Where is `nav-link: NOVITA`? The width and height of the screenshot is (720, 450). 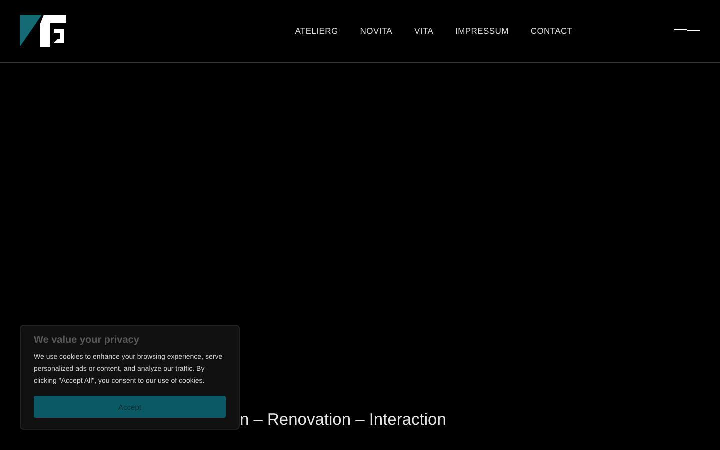 nav-link: NOVITA is located at coordinates (376, 31).